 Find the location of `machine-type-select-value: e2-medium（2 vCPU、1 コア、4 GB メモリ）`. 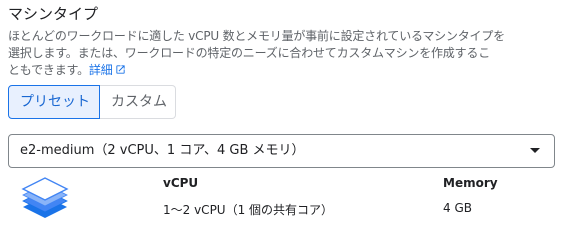

machine-type-select-value: e2-medium（2 vCPU、1 コア、4 GB メモリ） is located at coordinates (162, 150).